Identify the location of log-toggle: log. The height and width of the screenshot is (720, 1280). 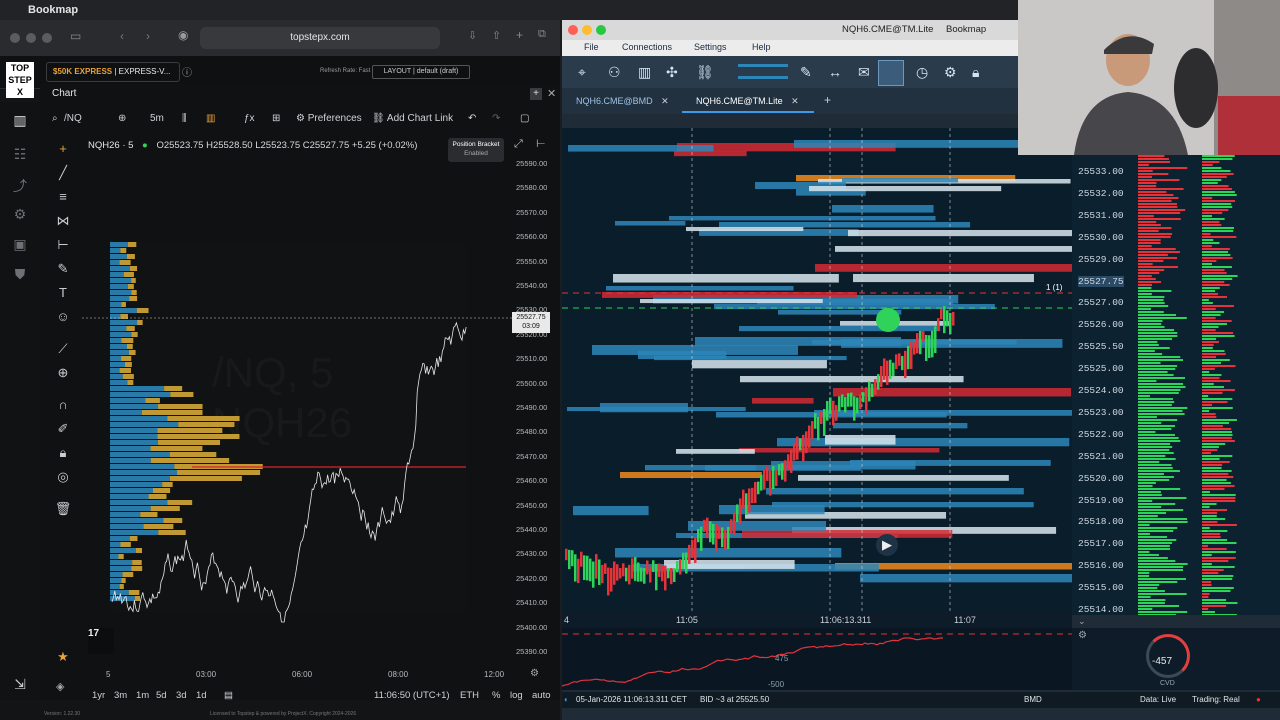
(516, 695).